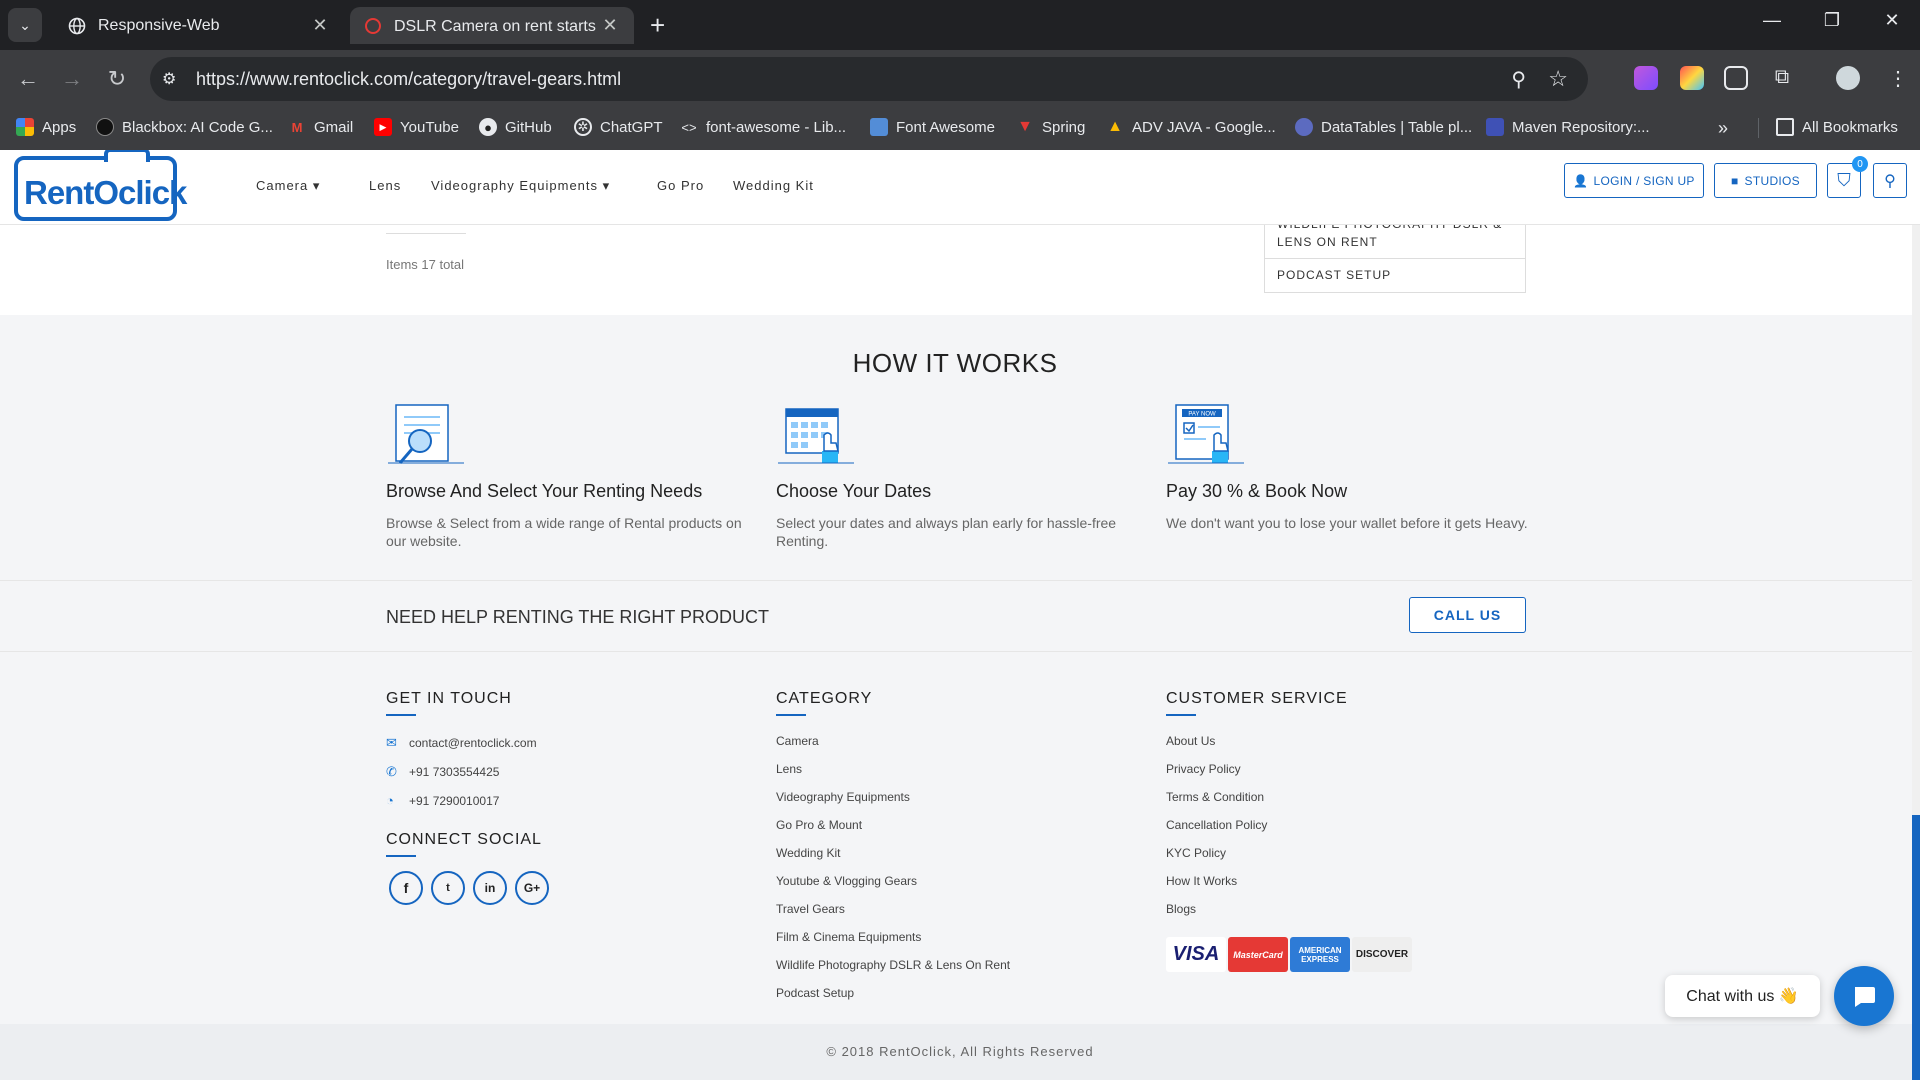 The height and width of the screenshot is (1080, 1920). I want to click on reload-icon: ↻, so click(117, 79).